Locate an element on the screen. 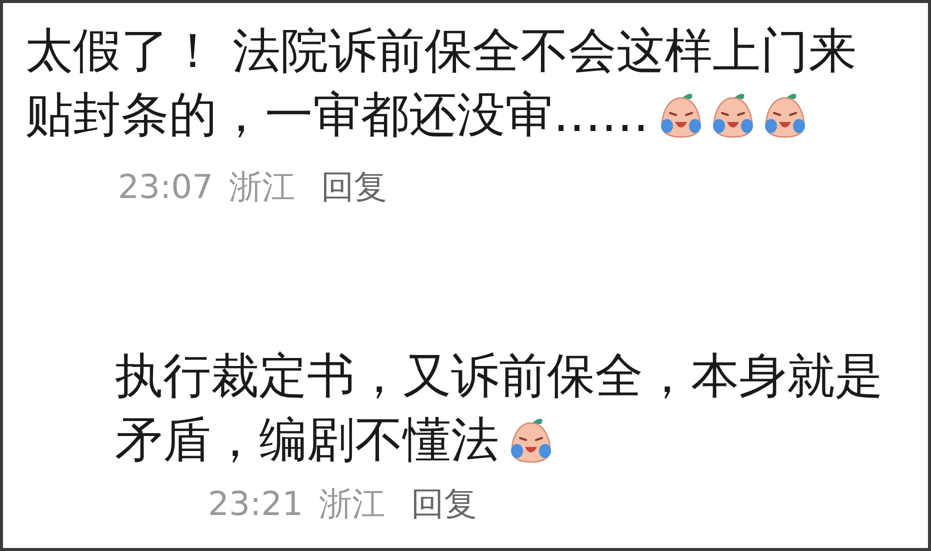 The image size is (931, 551). comment-time: 23:07 is located at coordinates (166, 187).